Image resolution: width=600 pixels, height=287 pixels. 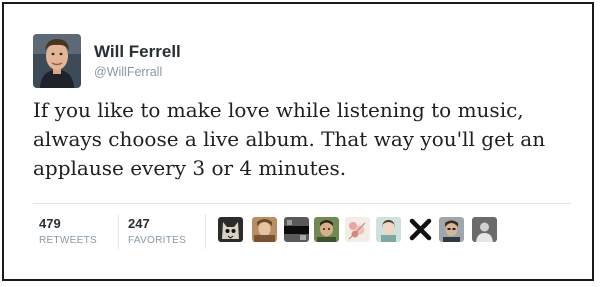 What do you see at coordinates (57, 61) in the screenshot?
I see `profile-avatar` at bounding box center [57, 61].